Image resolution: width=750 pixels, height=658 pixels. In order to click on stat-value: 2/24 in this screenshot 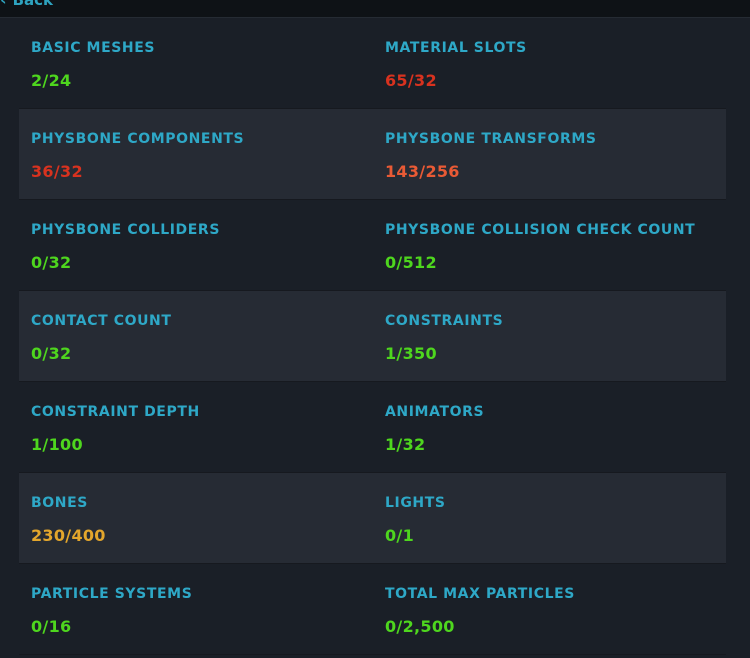, I will do `click(51, 80)`.